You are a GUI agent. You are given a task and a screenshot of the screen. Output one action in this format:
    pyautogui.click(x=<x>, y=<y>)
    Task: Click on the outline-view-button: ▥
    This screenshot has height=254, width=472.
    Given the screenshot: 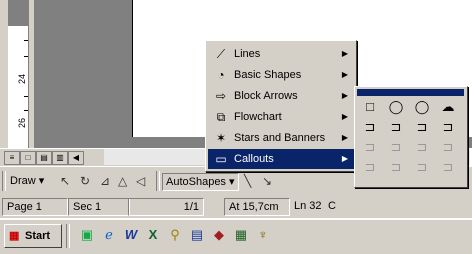 What is the action you would take?
    pyautogui.click(x=60, y=158)
    